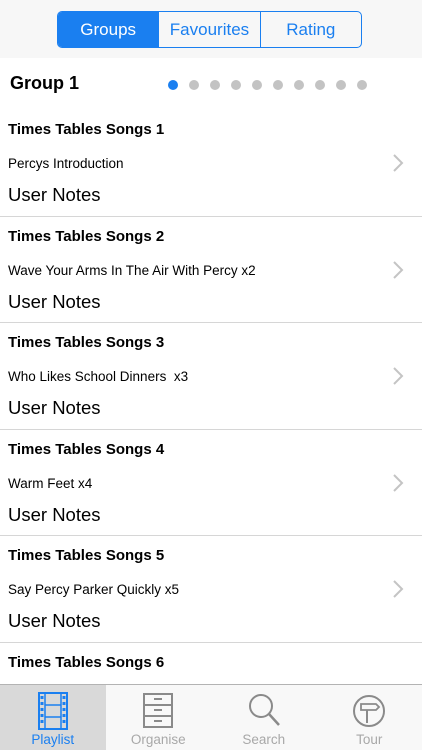 The width and height of the screenshot is (422, 750). What do you see at coordinates (369, 711) in the screenshot?
I see `signpost-icon` at bounding box center [369, 711].